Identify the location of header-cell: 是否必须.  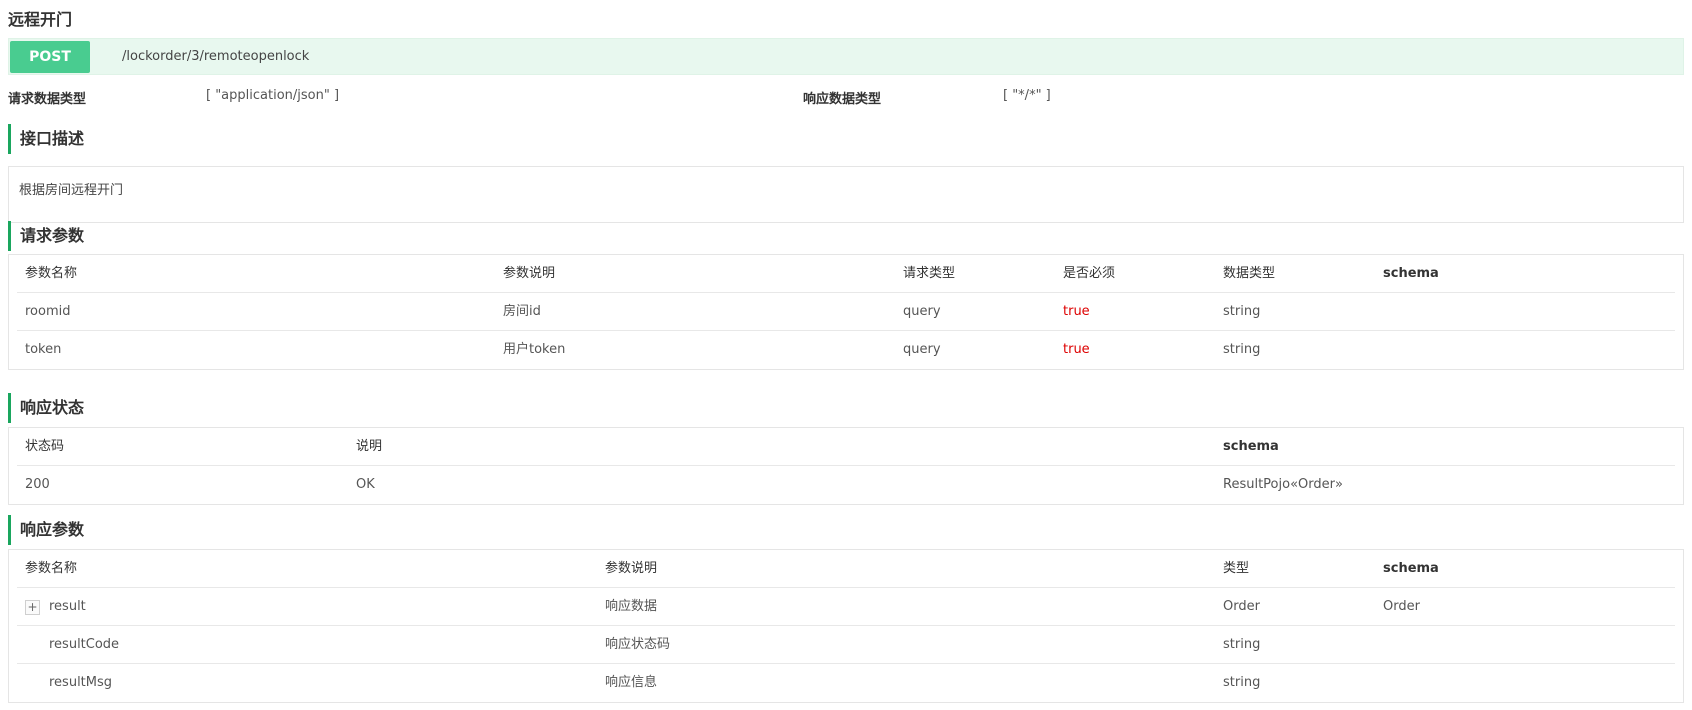
(1089, 273).